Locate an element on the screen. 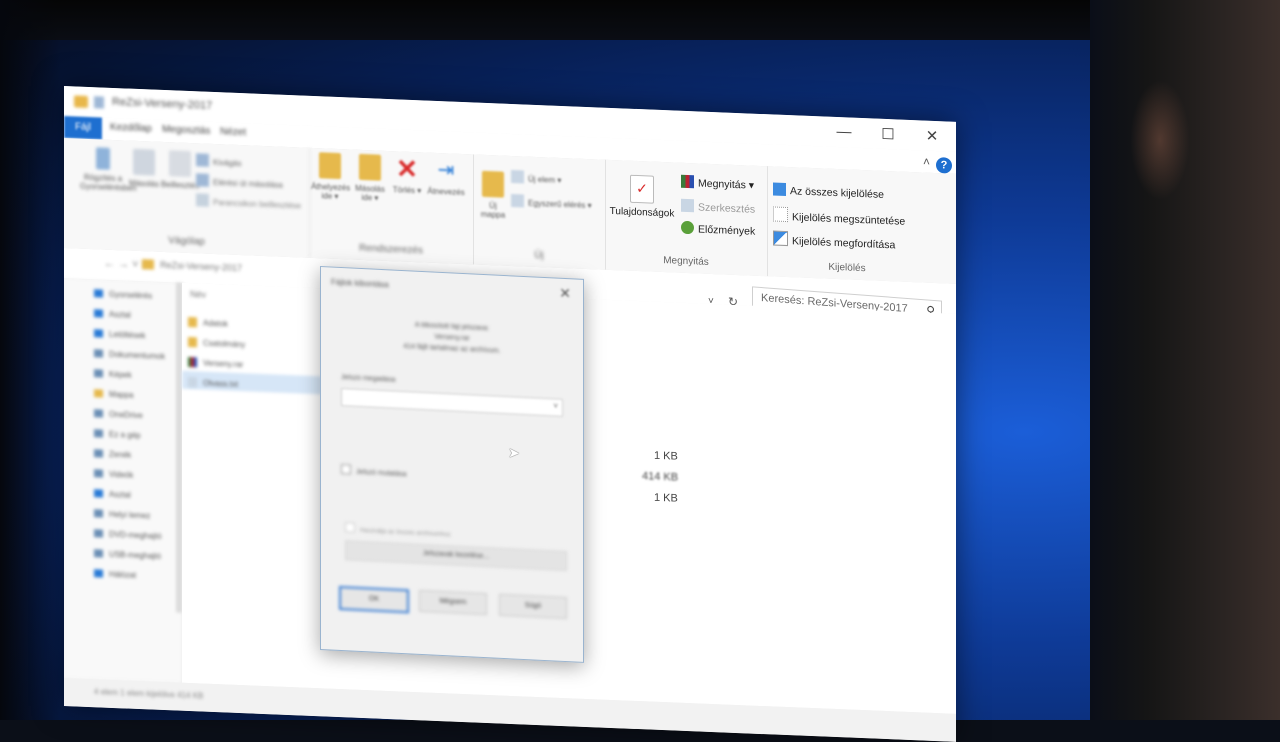 The image size is (1280, 742). tab-home: Kezdőlap is located at coordinates (131, 128).